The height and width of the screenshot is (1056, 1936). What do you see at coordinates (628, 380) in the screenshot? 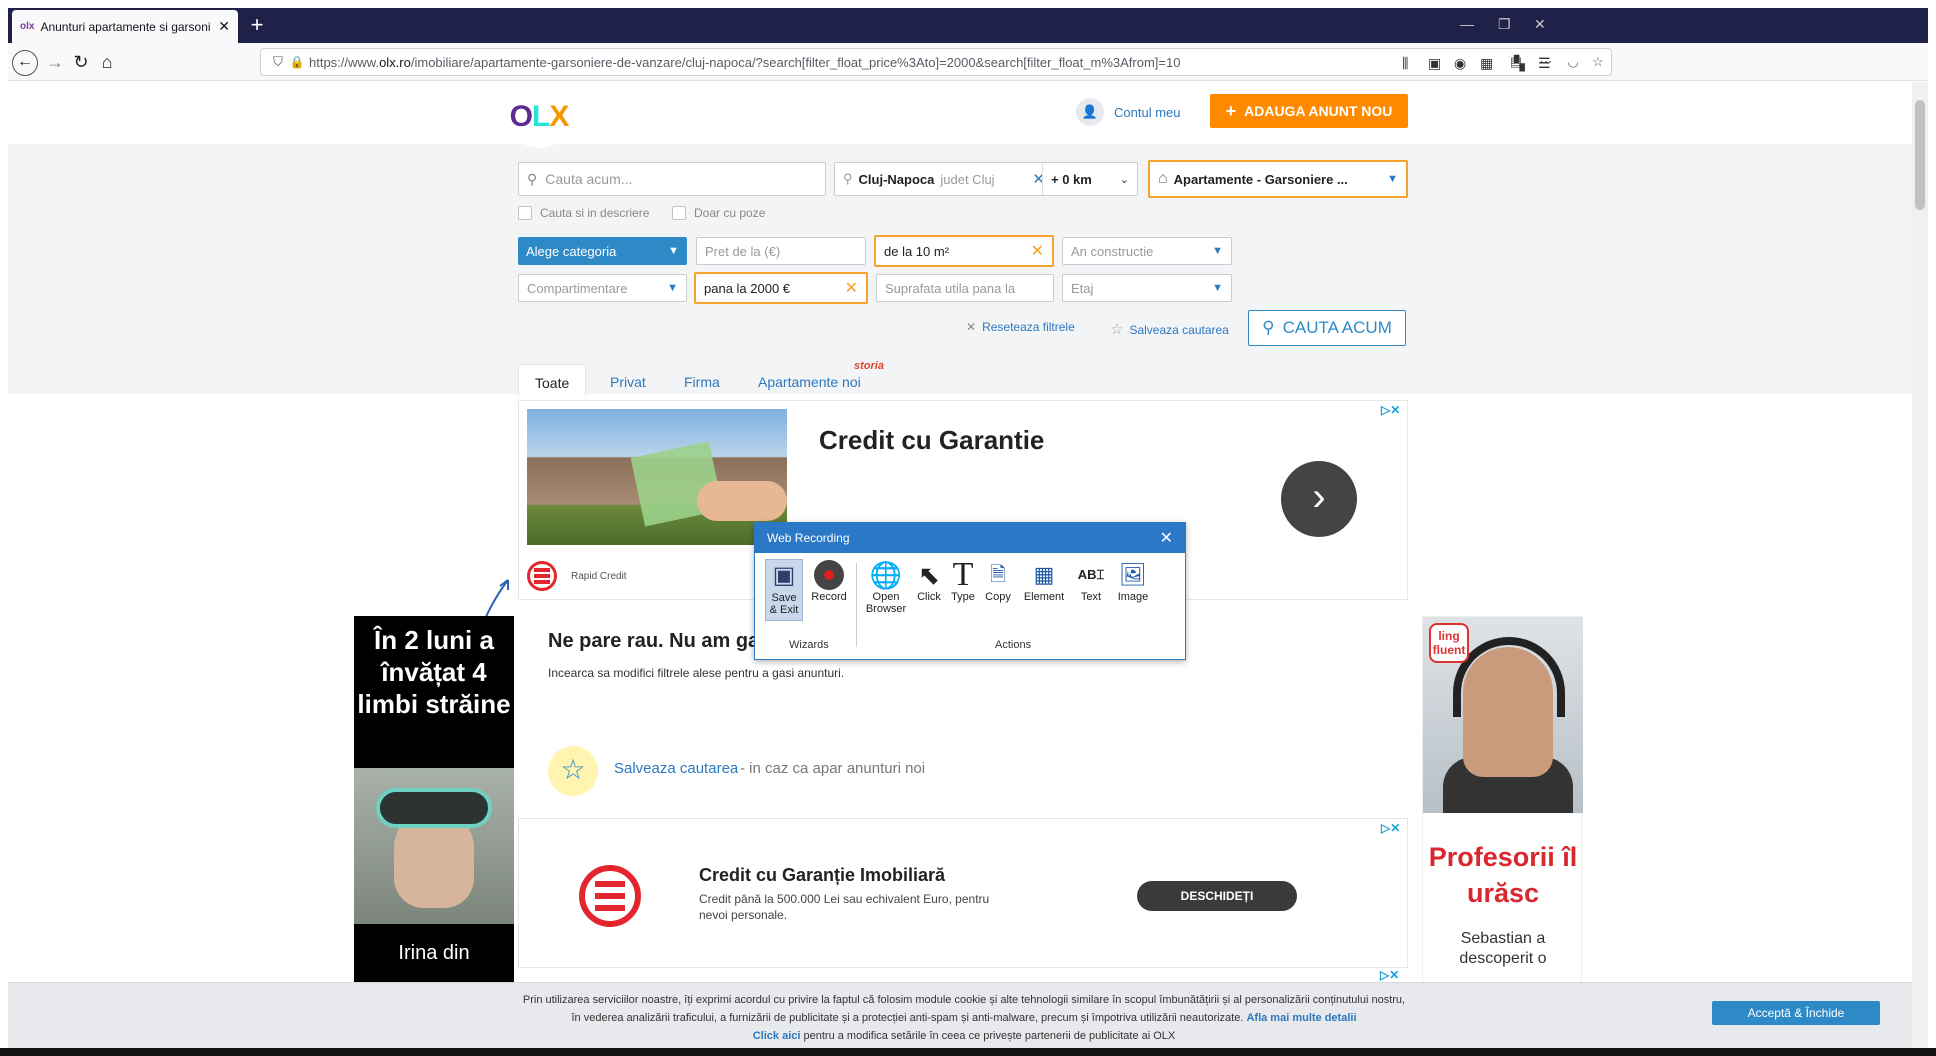
I see `tab-private: Privat` at bounding box center [628, 380].